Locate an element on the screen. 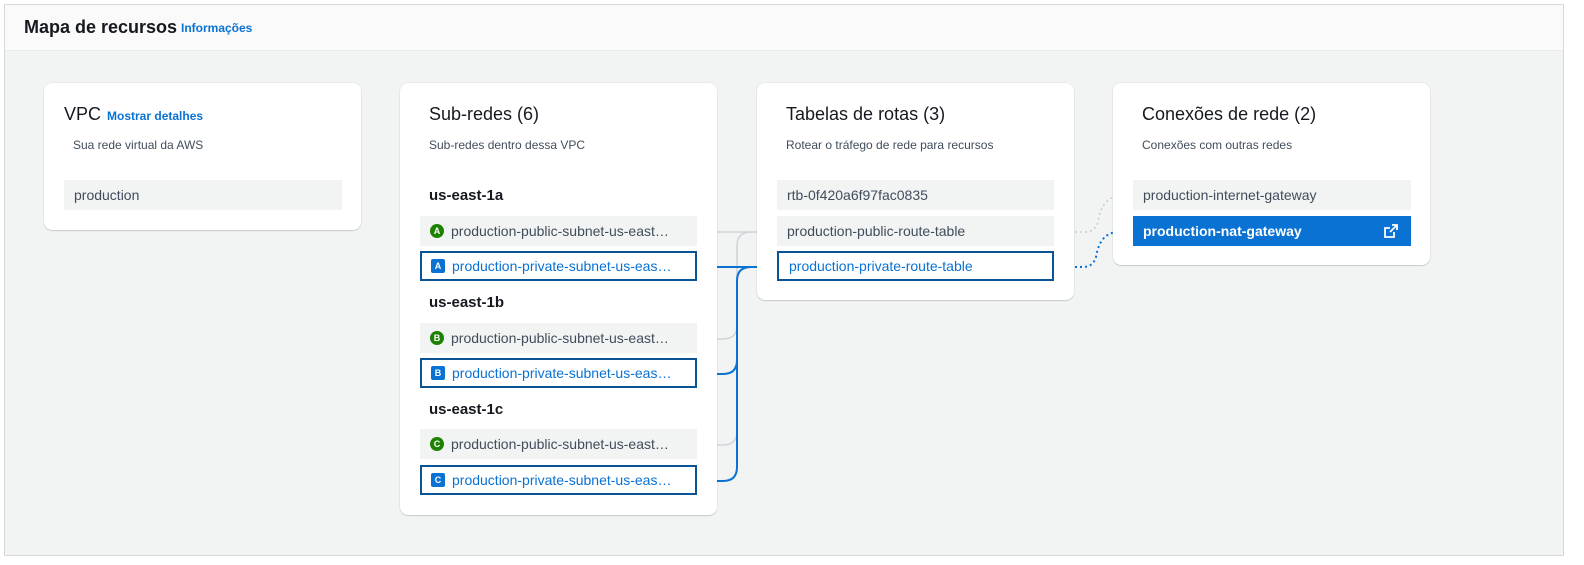 The width and height of the screenshot is (1584, 565). route-table-main: rtb-0f420a6f97fac0835 is located at coordinates (915, 195).